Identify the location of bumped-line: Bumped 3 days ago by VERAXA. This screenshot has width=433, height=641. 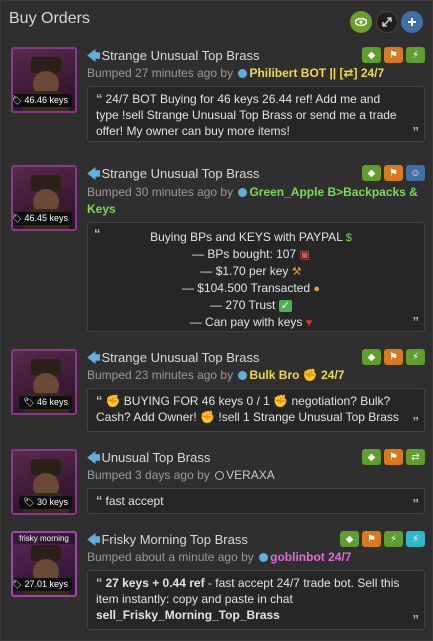
(181, 475).